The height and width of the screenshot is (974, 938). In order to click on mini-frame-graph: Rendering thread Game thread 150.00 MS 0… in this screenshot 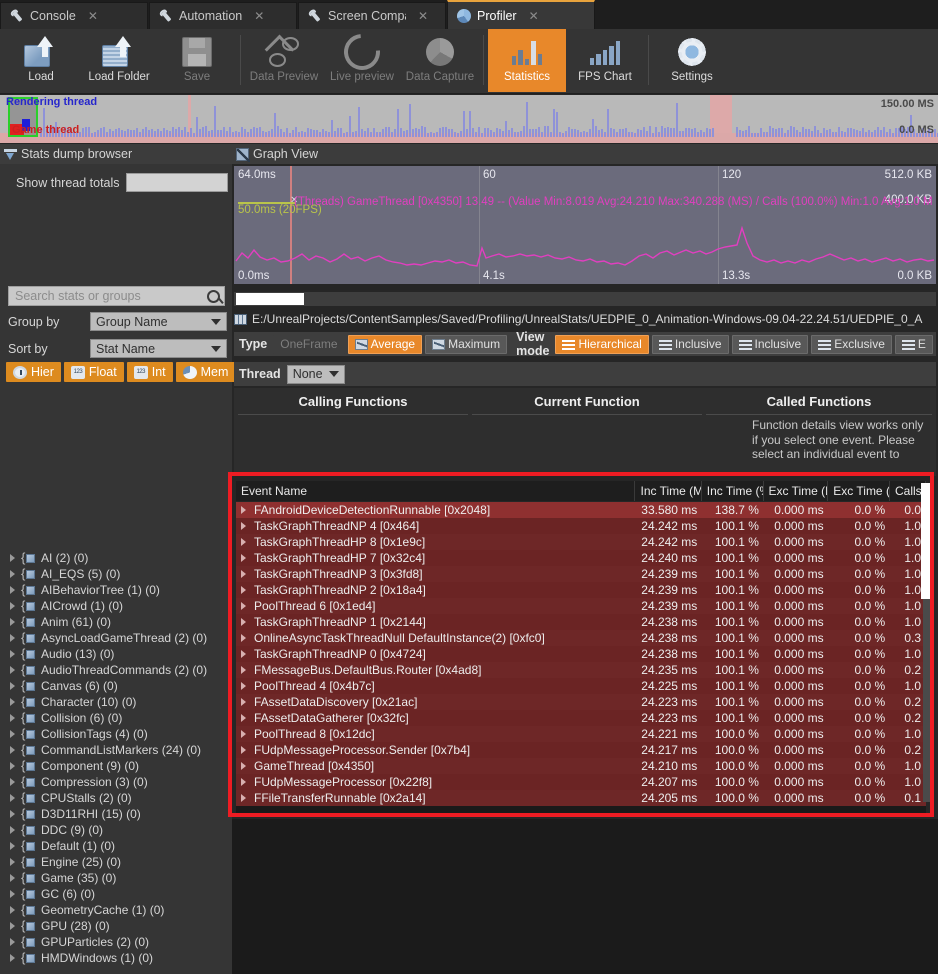, I will do `click(469, 119)`.